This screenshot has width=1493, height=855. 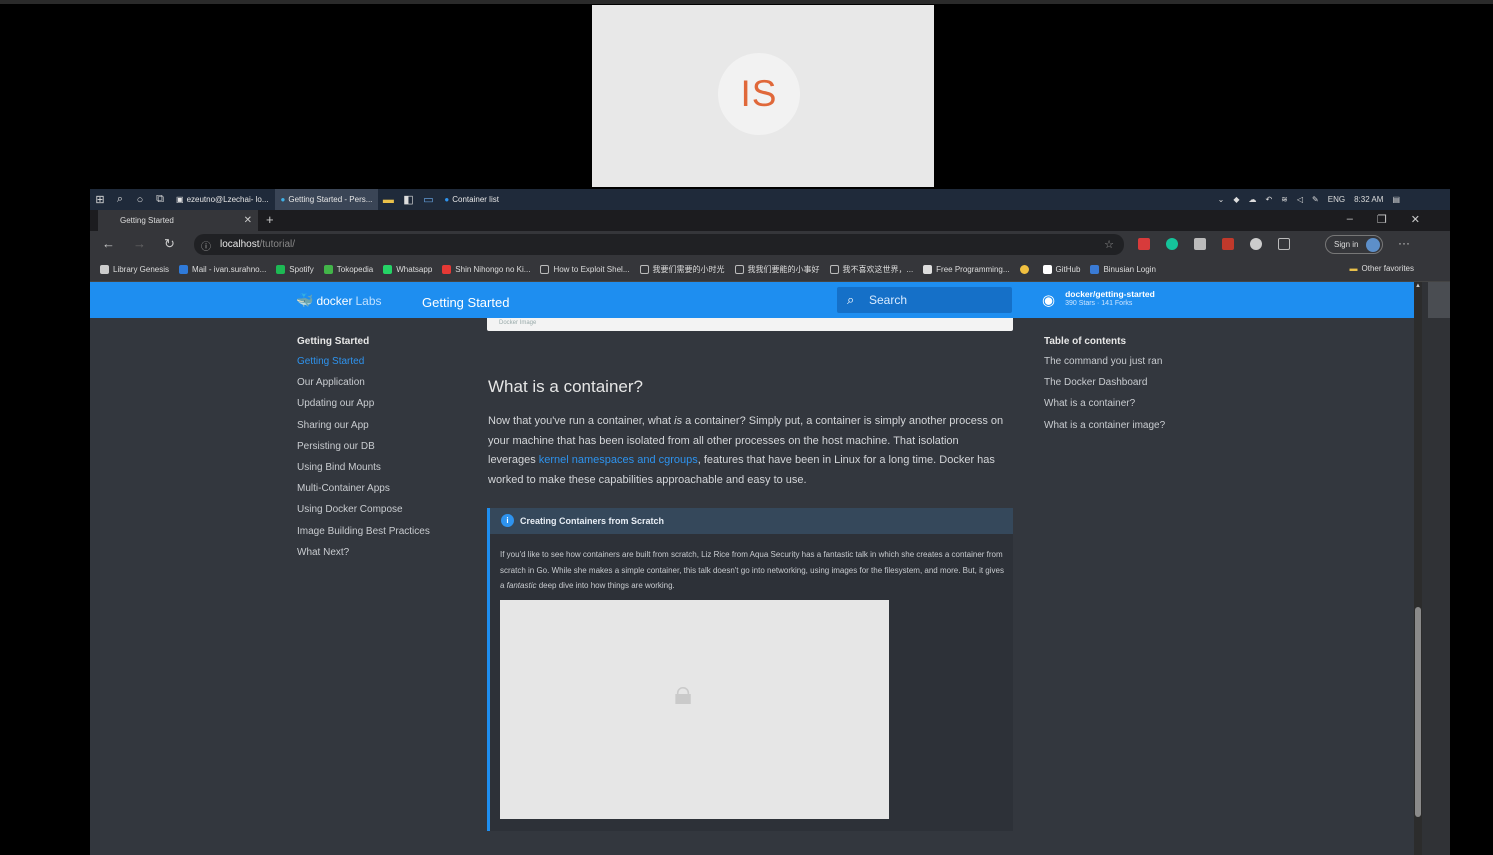 I want to click on restore-icon: ❐, so click(x=1382, y=219).